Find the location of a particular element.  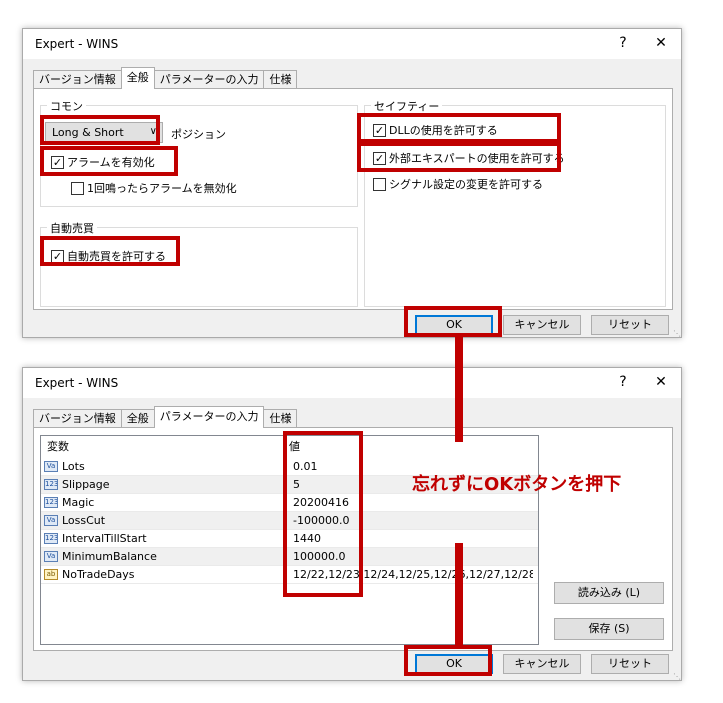

alarm-enable-label: アラームを有効化 is located at coordinates (111, 162).